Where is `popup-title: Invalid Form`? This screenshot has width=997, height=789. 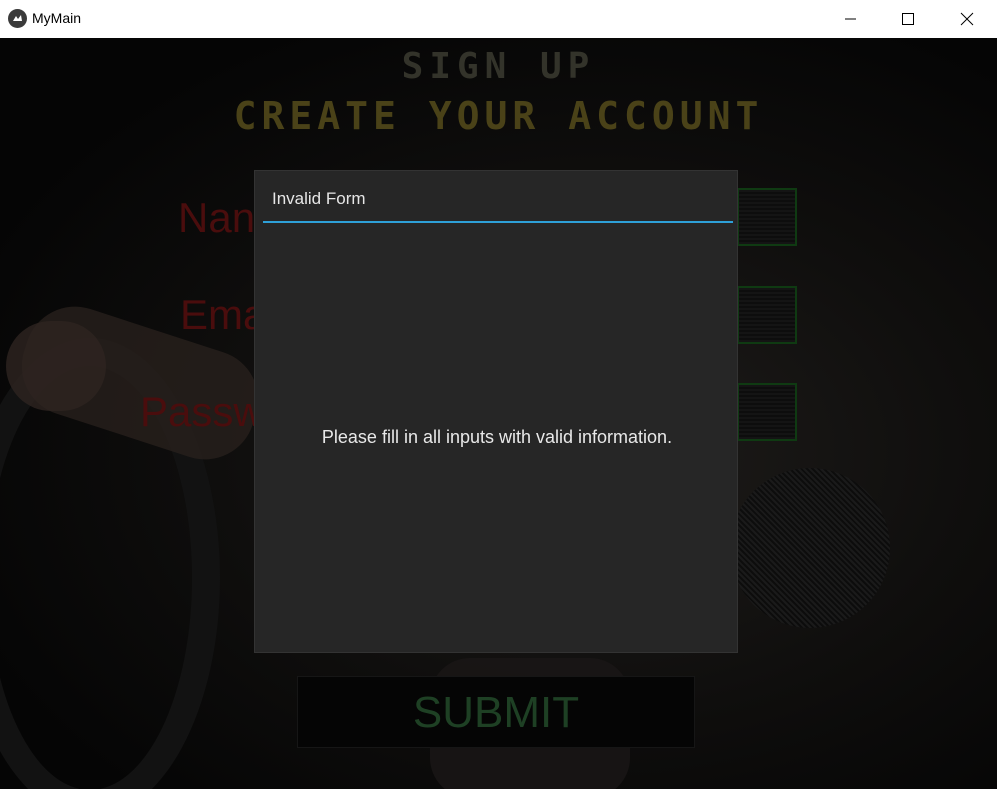 popup-title: Invalid Form is located at coordinates (319, 198).